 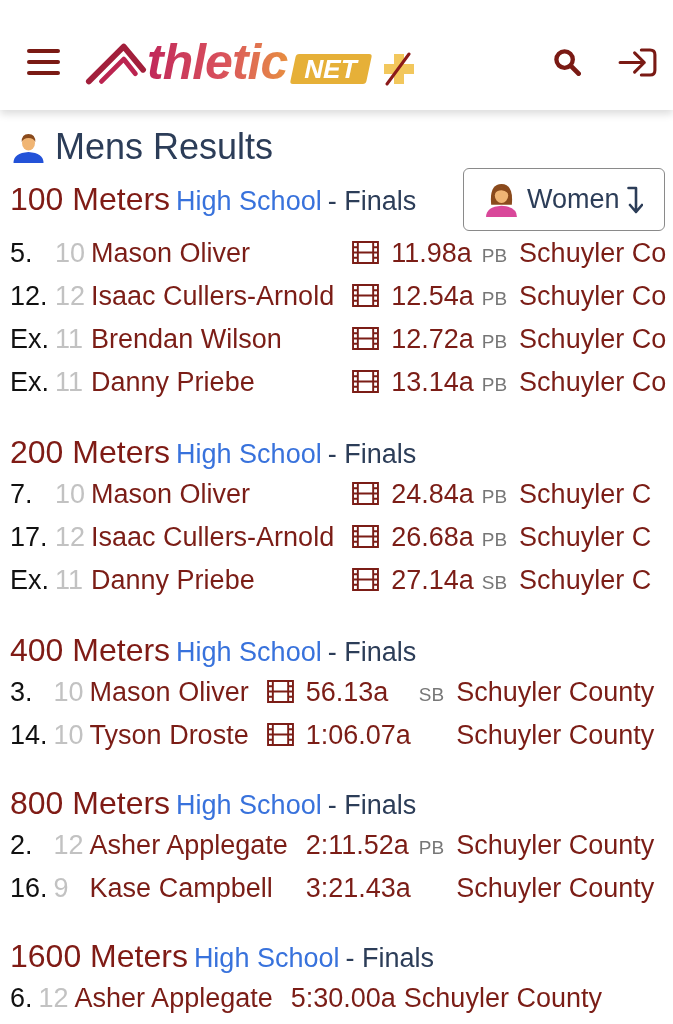 I want to click on athlete-name: Brendan Wilson, so click(x=222, y=340).